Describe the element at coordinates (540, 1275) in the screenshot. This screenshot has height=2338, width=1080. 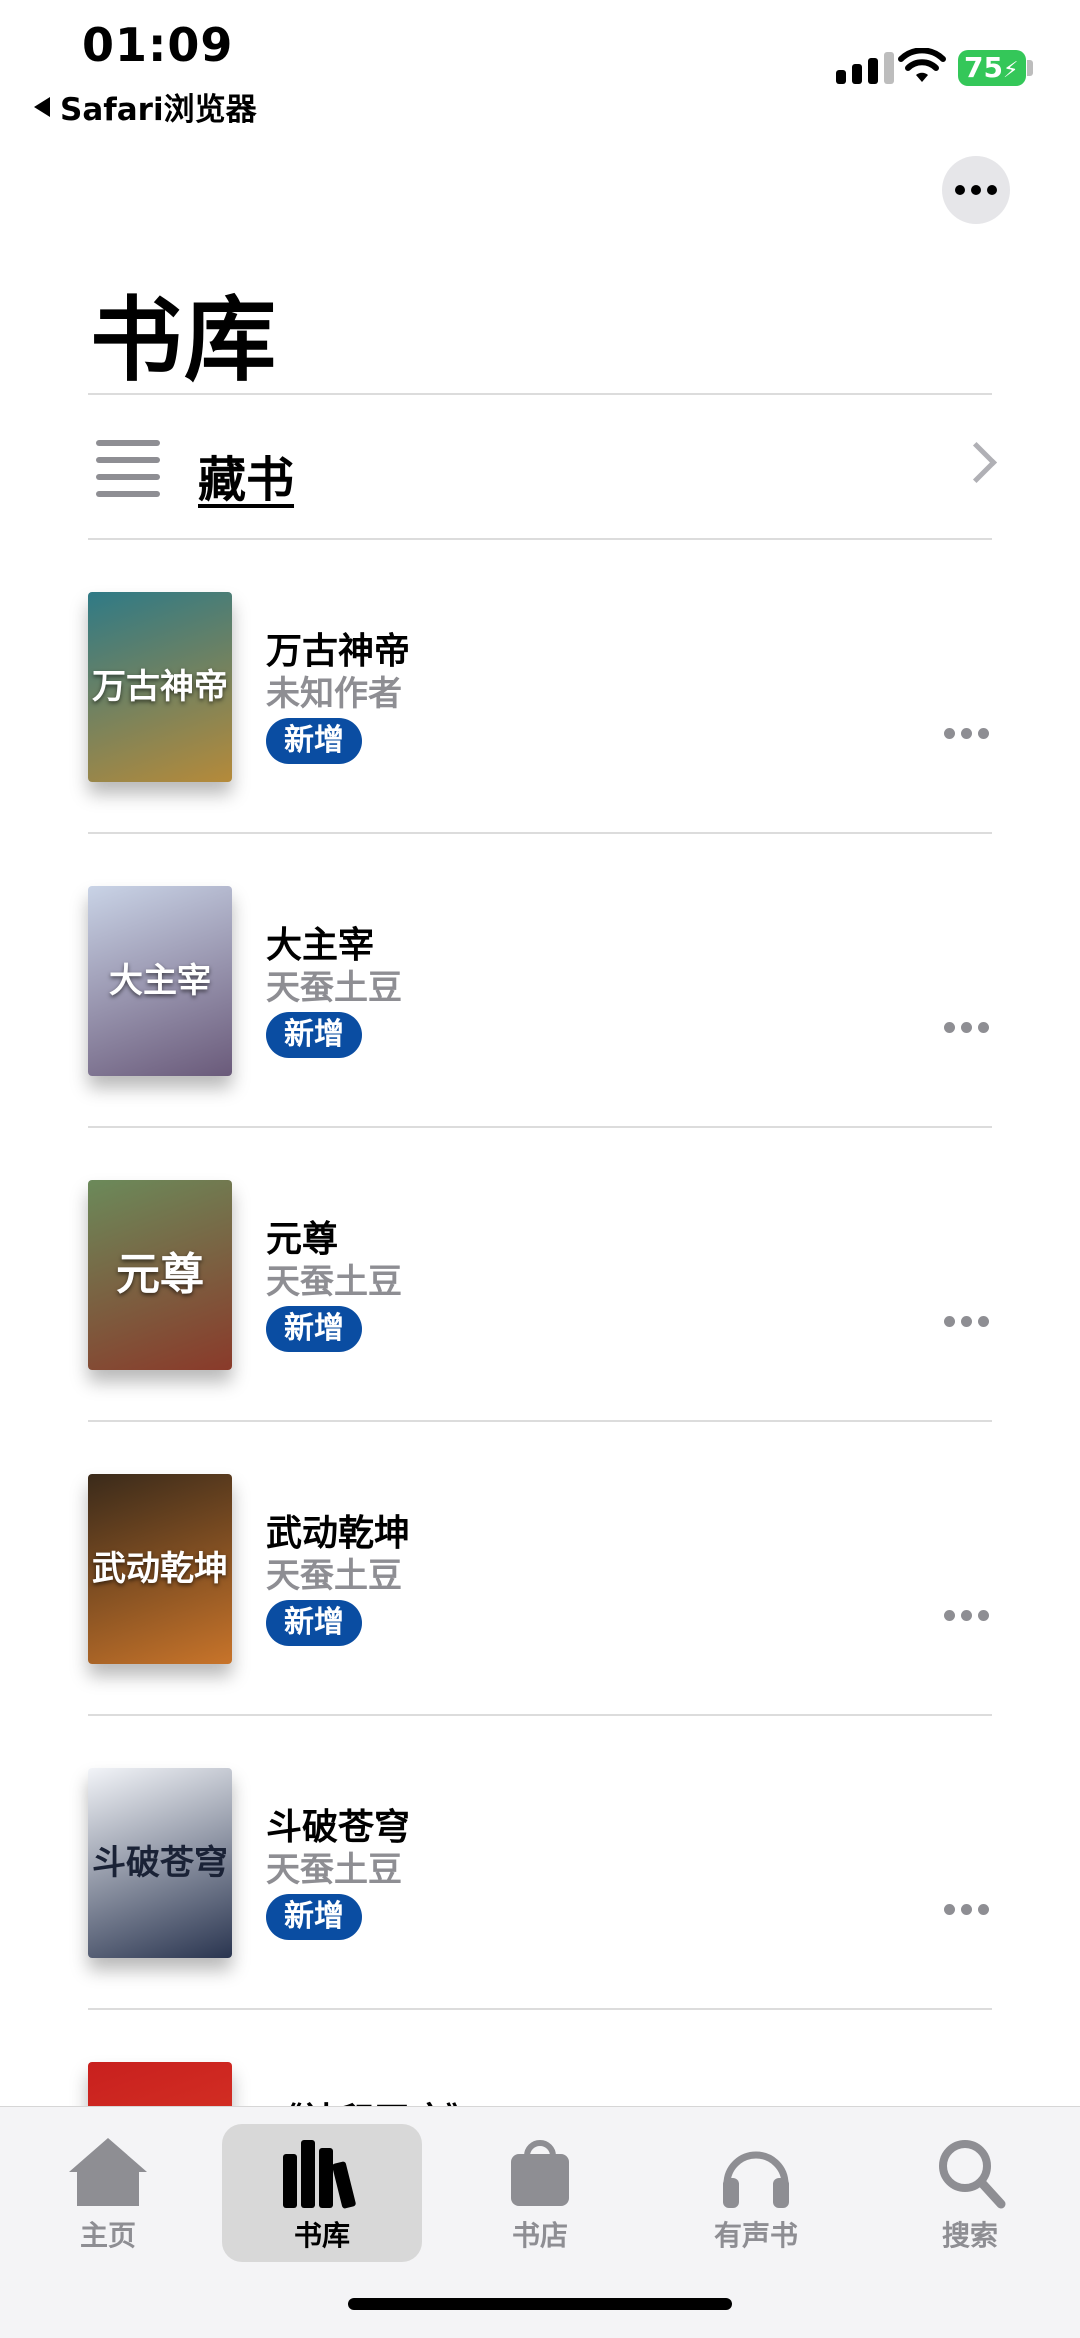
I see `book-row: 元尊 元尊 天蚕土豆 新增` at that location.